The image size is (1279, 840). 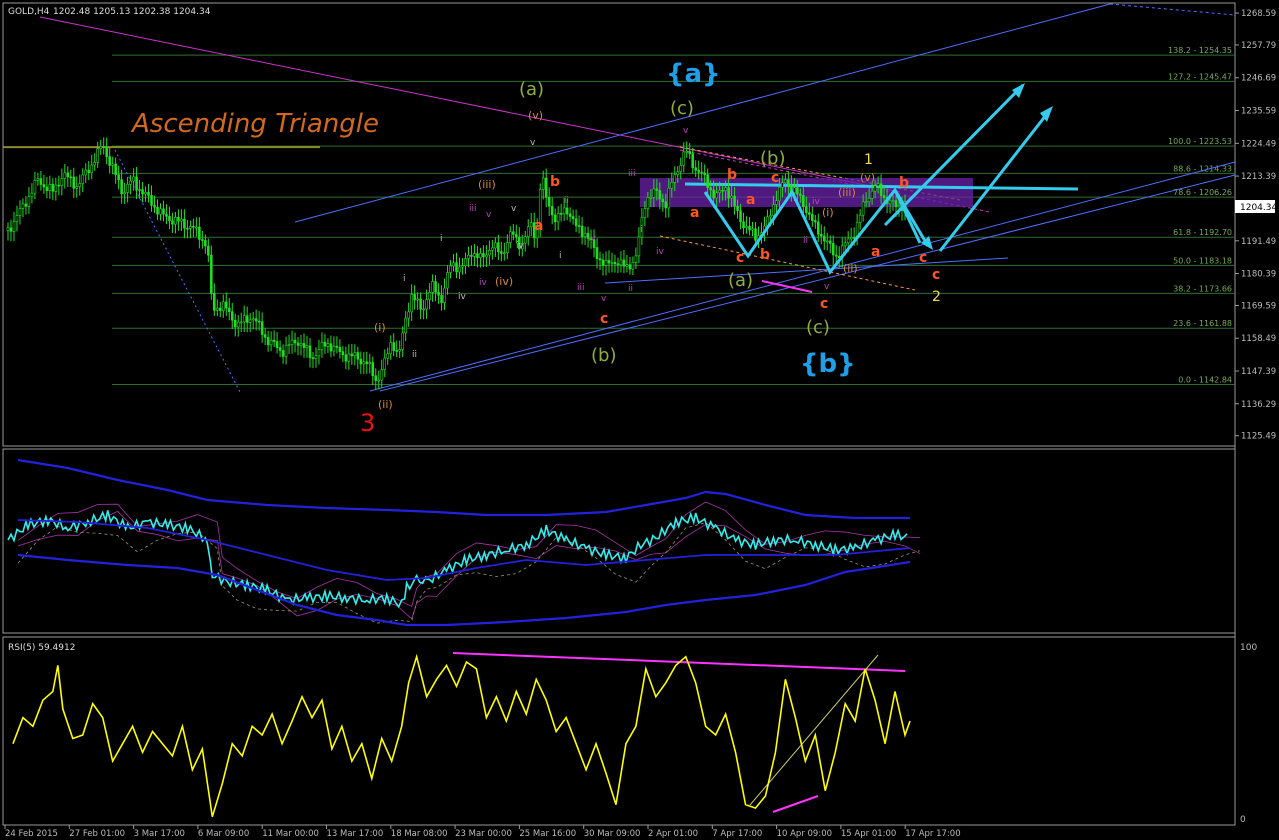 What do you see at coordinates (547, 834) in the screenshot?
I see `time-tick-label: 25 Mar 16:00` at bounding box center [547, 834].